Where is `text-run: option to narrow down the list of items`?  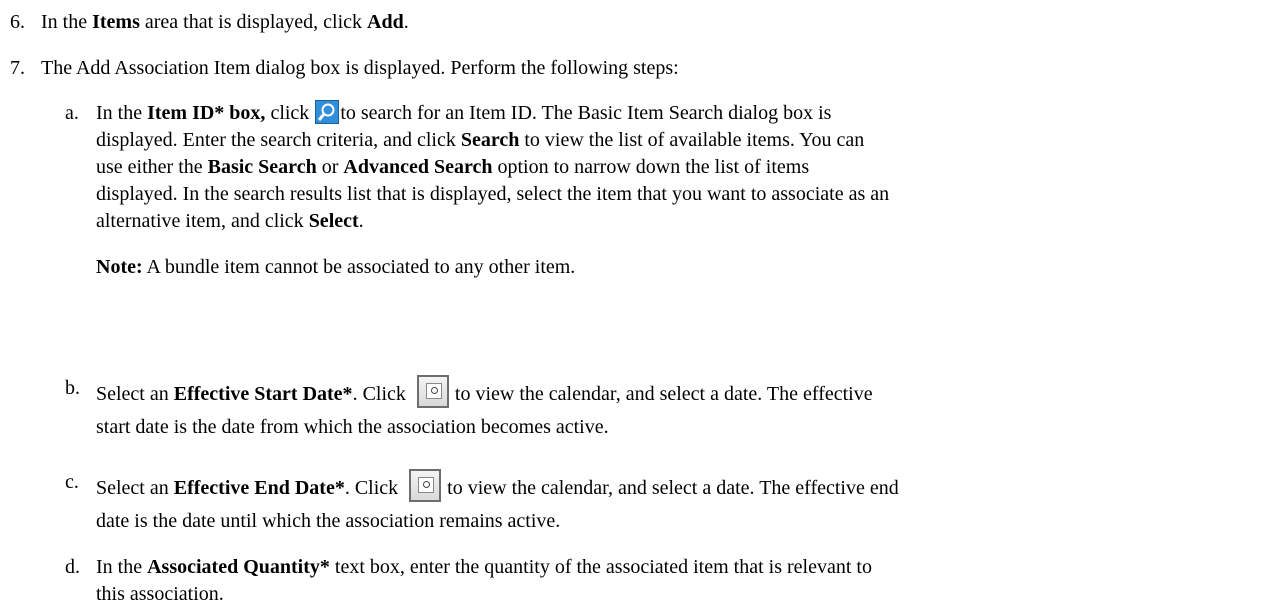 text-run: option to narrow down the list of items is located at coordinates (651, 167).